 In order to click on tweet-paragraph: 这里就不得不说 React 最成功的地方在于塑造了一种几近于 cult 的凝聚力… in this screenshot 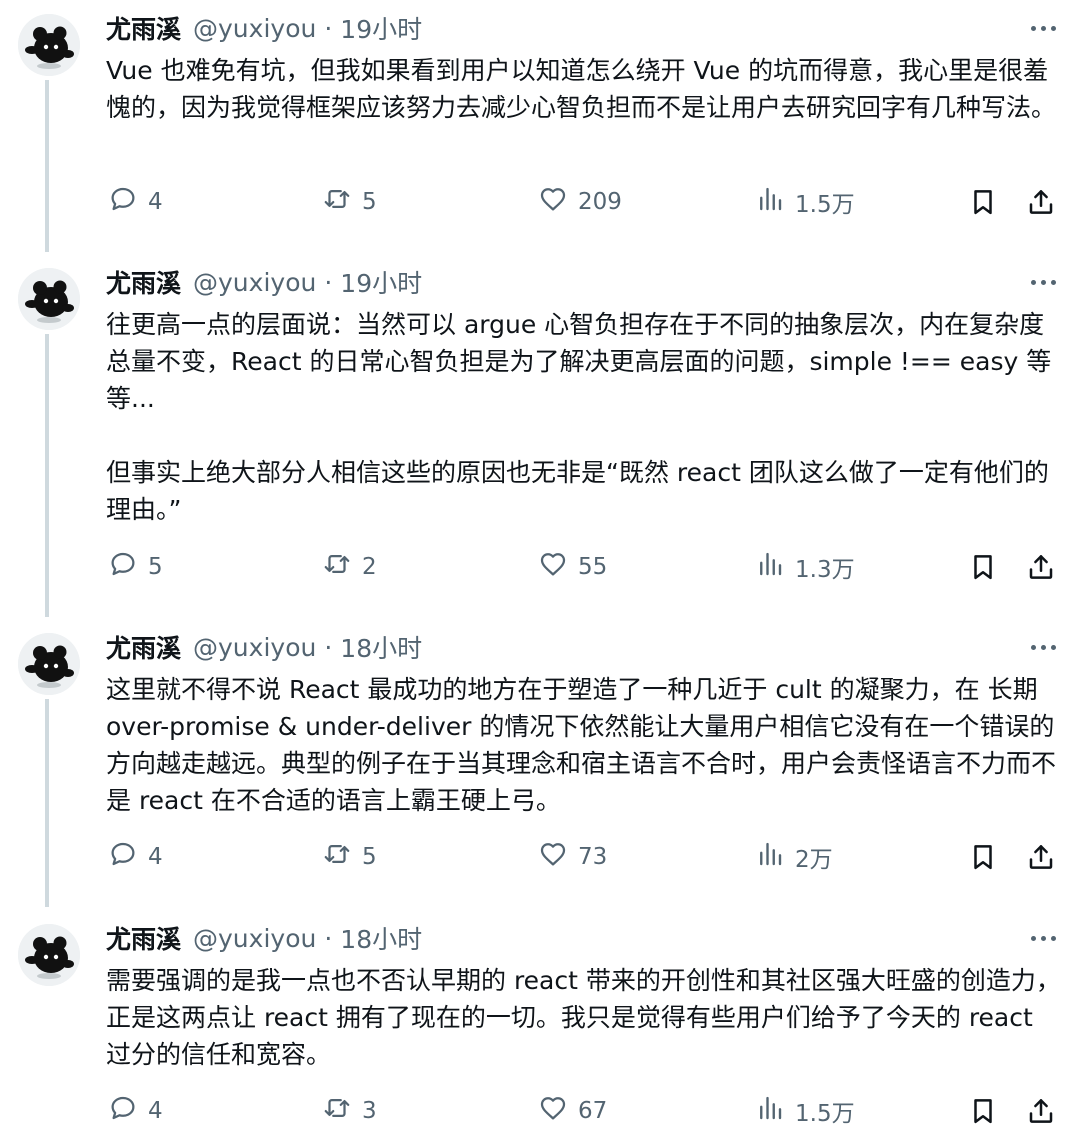, I will do `click(581, 745)`.